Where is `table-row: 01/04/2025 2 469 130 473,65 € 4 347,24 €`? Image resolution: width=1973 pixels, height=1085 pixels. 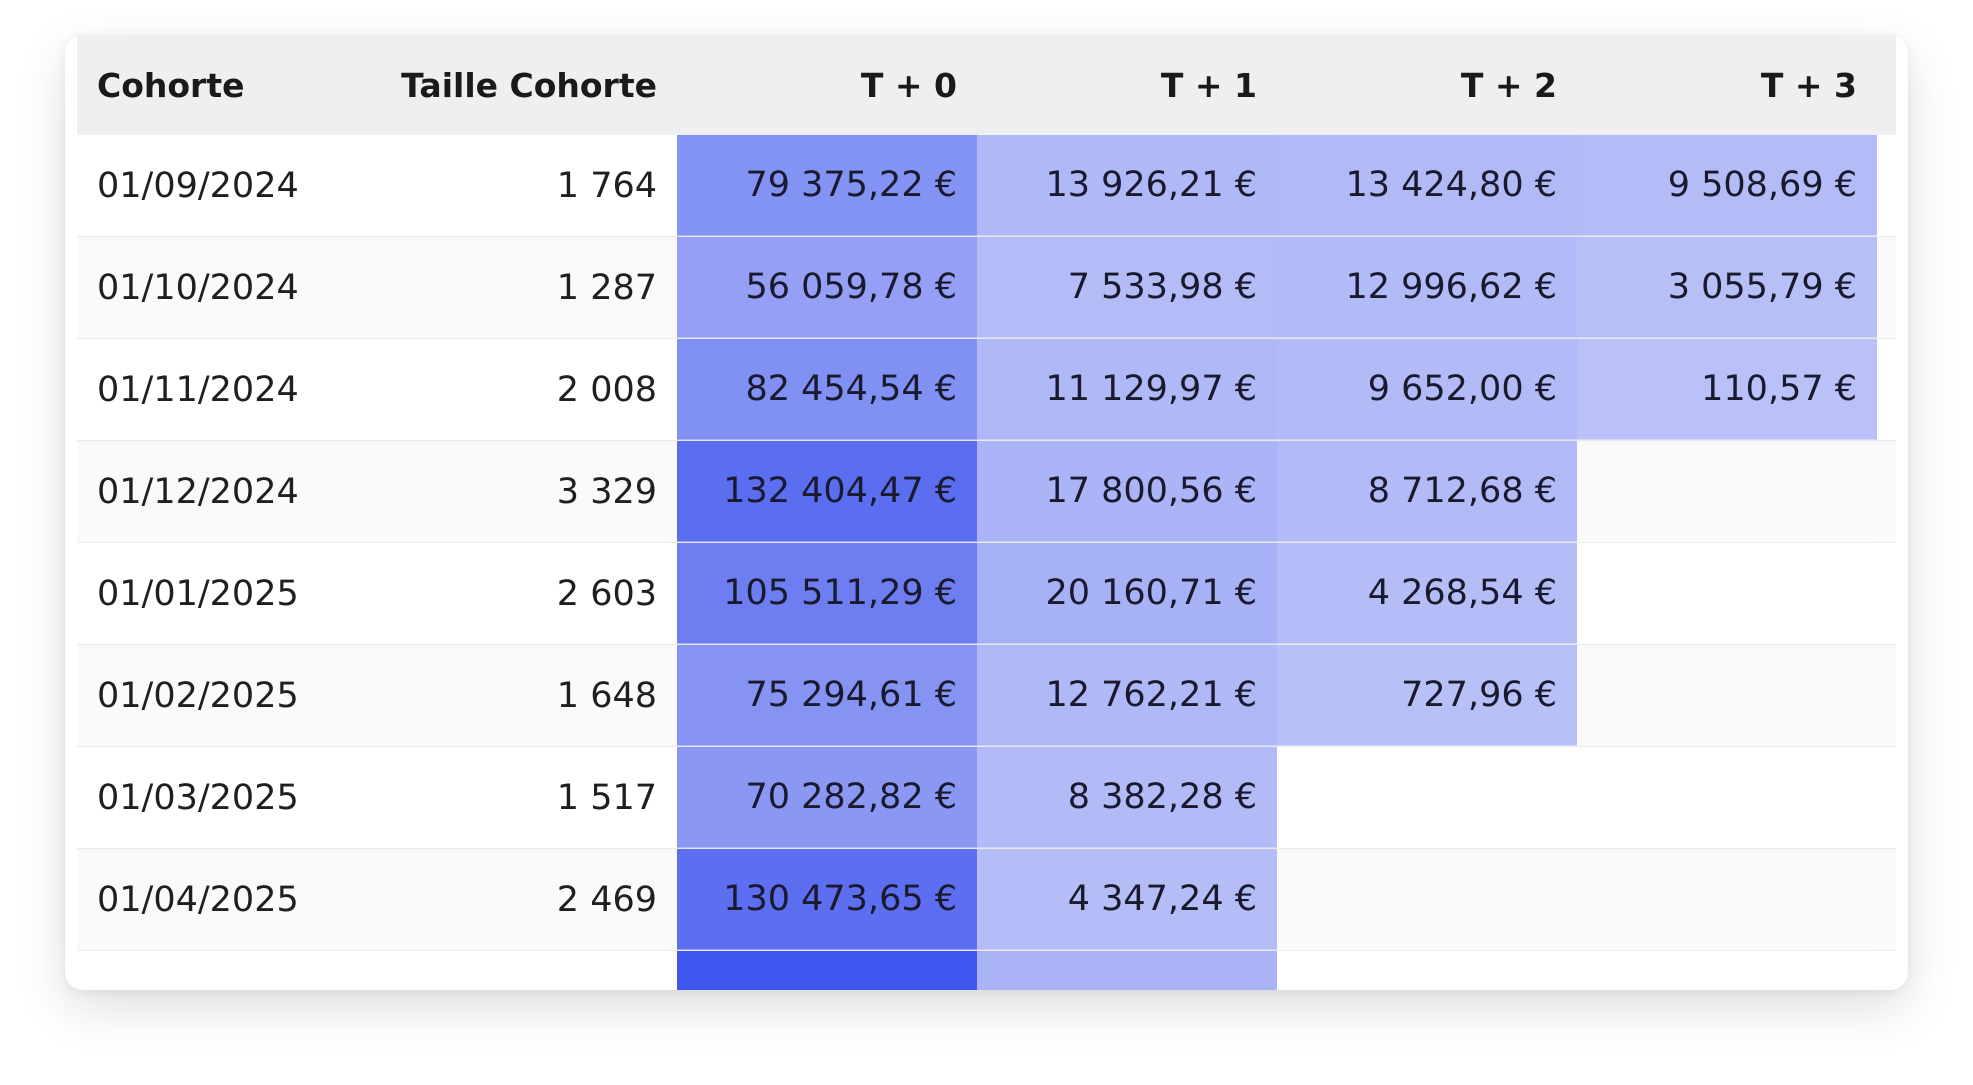
table-row: 01/04/2025 2 469 130 473,65 € 4 347,24 € is located at coordinates (986, 900).